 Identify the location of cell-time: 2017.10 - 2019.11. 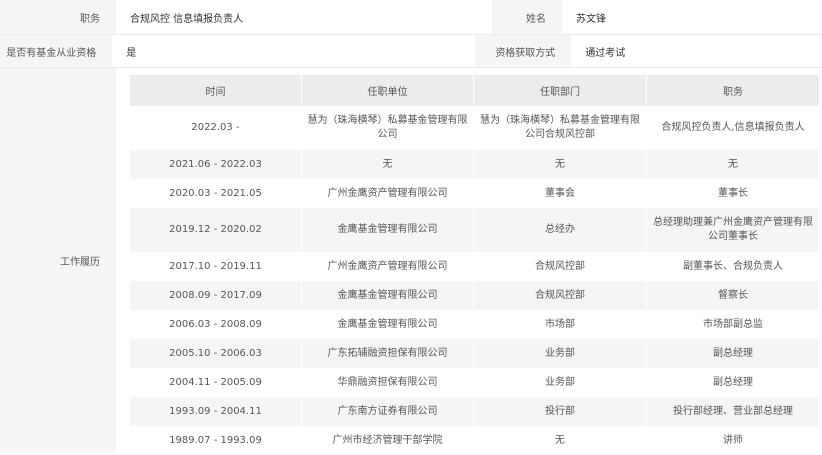
(216, 266).